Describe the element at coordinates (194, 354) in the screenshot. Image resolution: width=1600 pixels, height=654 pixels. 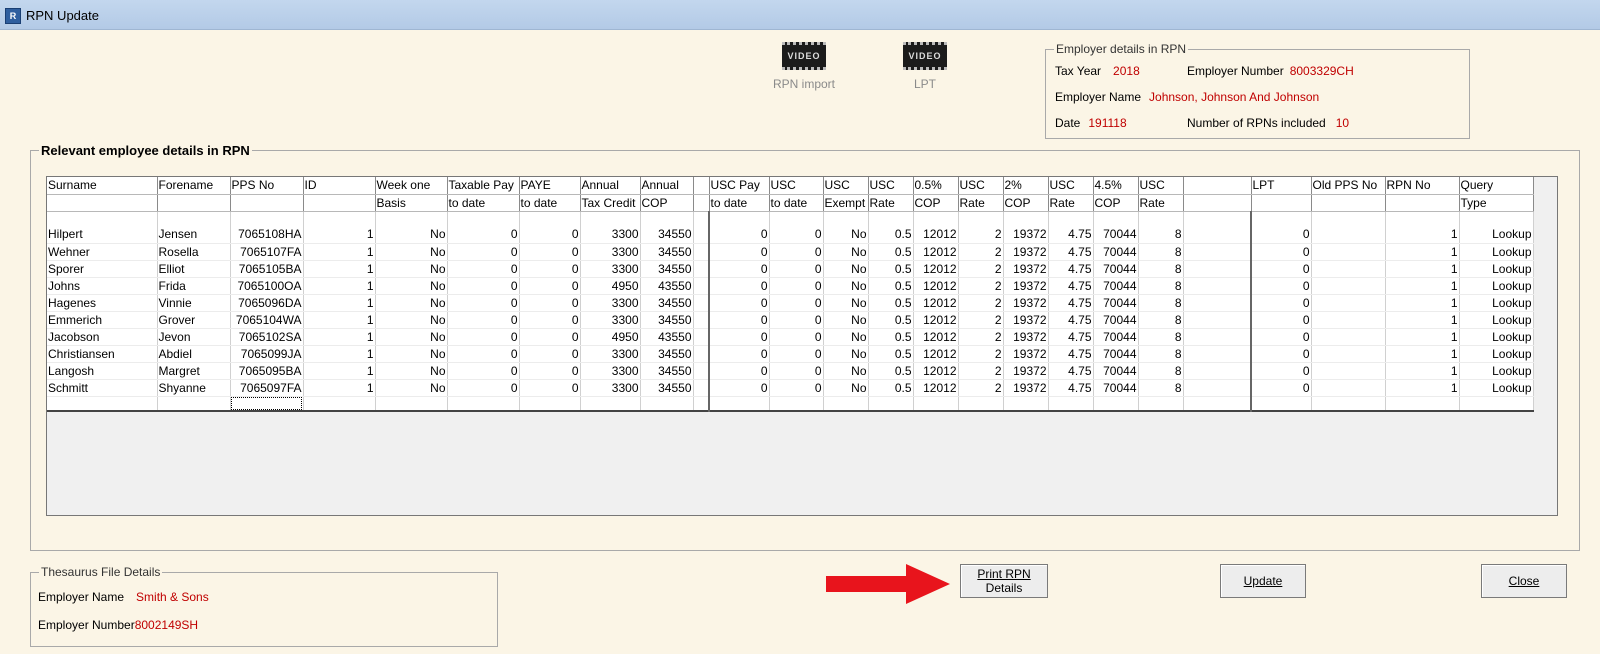
I see `cell-col-1: Abdiel` at that location.